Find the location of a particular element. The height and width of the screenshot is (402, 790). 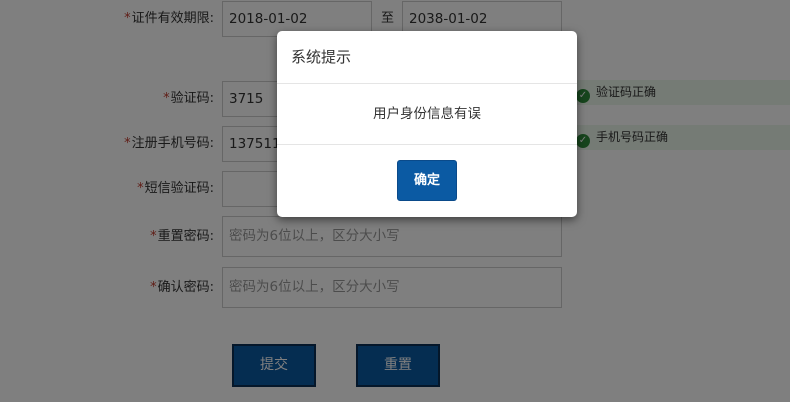

dialog-title: 系统提示 is located at coordinates (427, 57).